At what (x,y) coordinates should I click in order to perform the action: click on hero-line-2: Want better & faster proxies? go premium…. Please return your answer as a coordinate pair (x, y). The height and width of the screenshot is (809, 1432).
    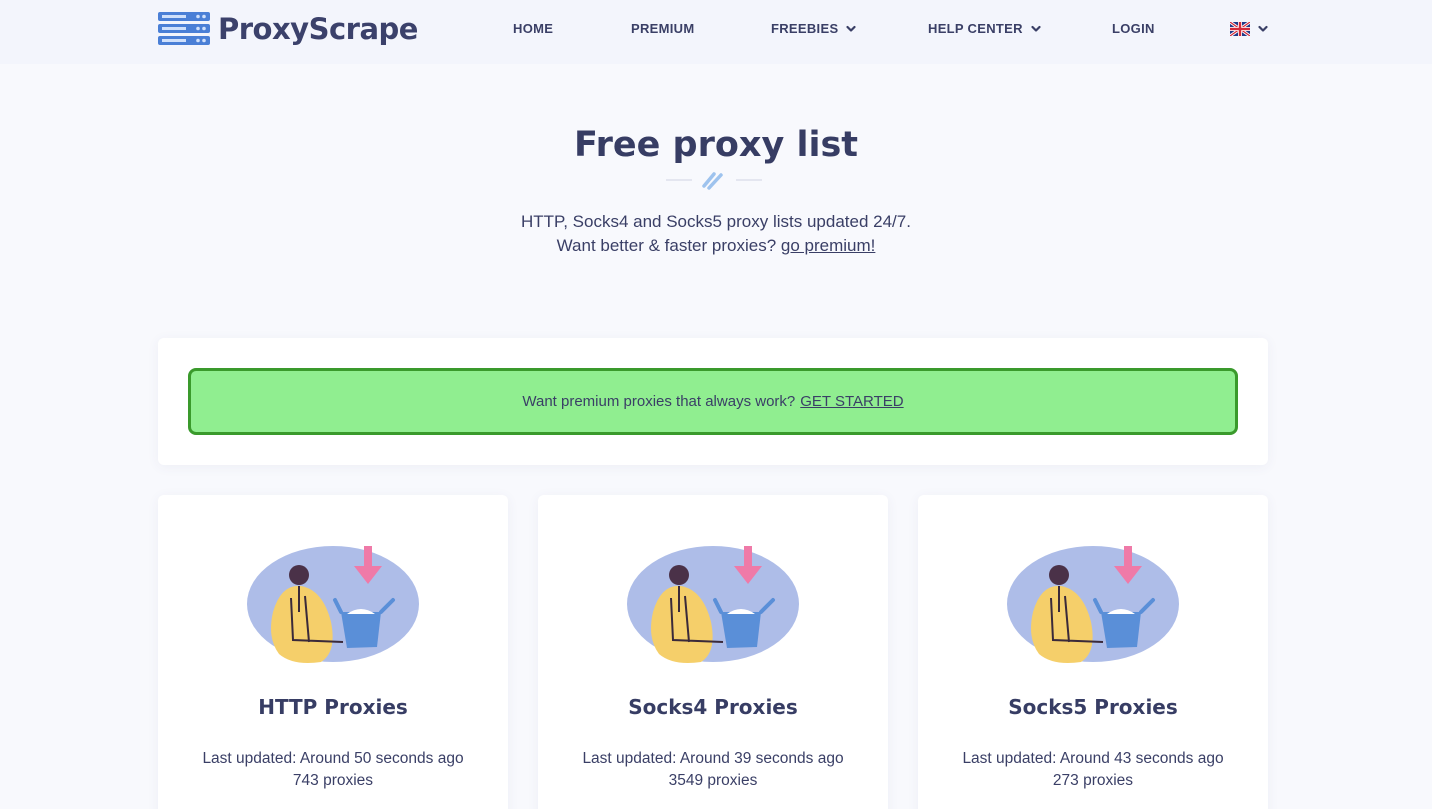
    Looking at the image, I should click on (716, 246).